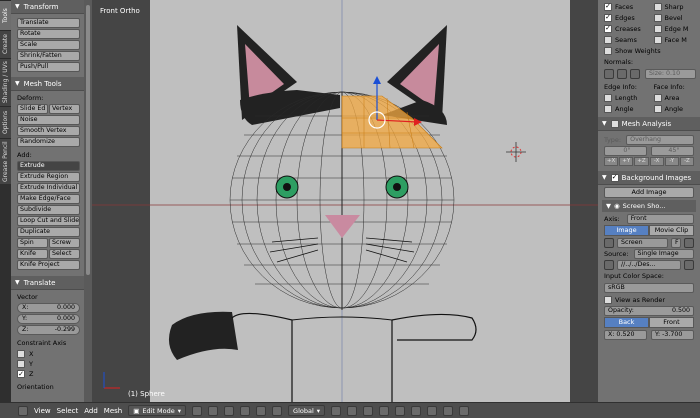 The image size is (700, 418). What do you see at coordinates (608, 39) in the screenshot?
I see `seams-checkbox` at bounding box center [608, 39].